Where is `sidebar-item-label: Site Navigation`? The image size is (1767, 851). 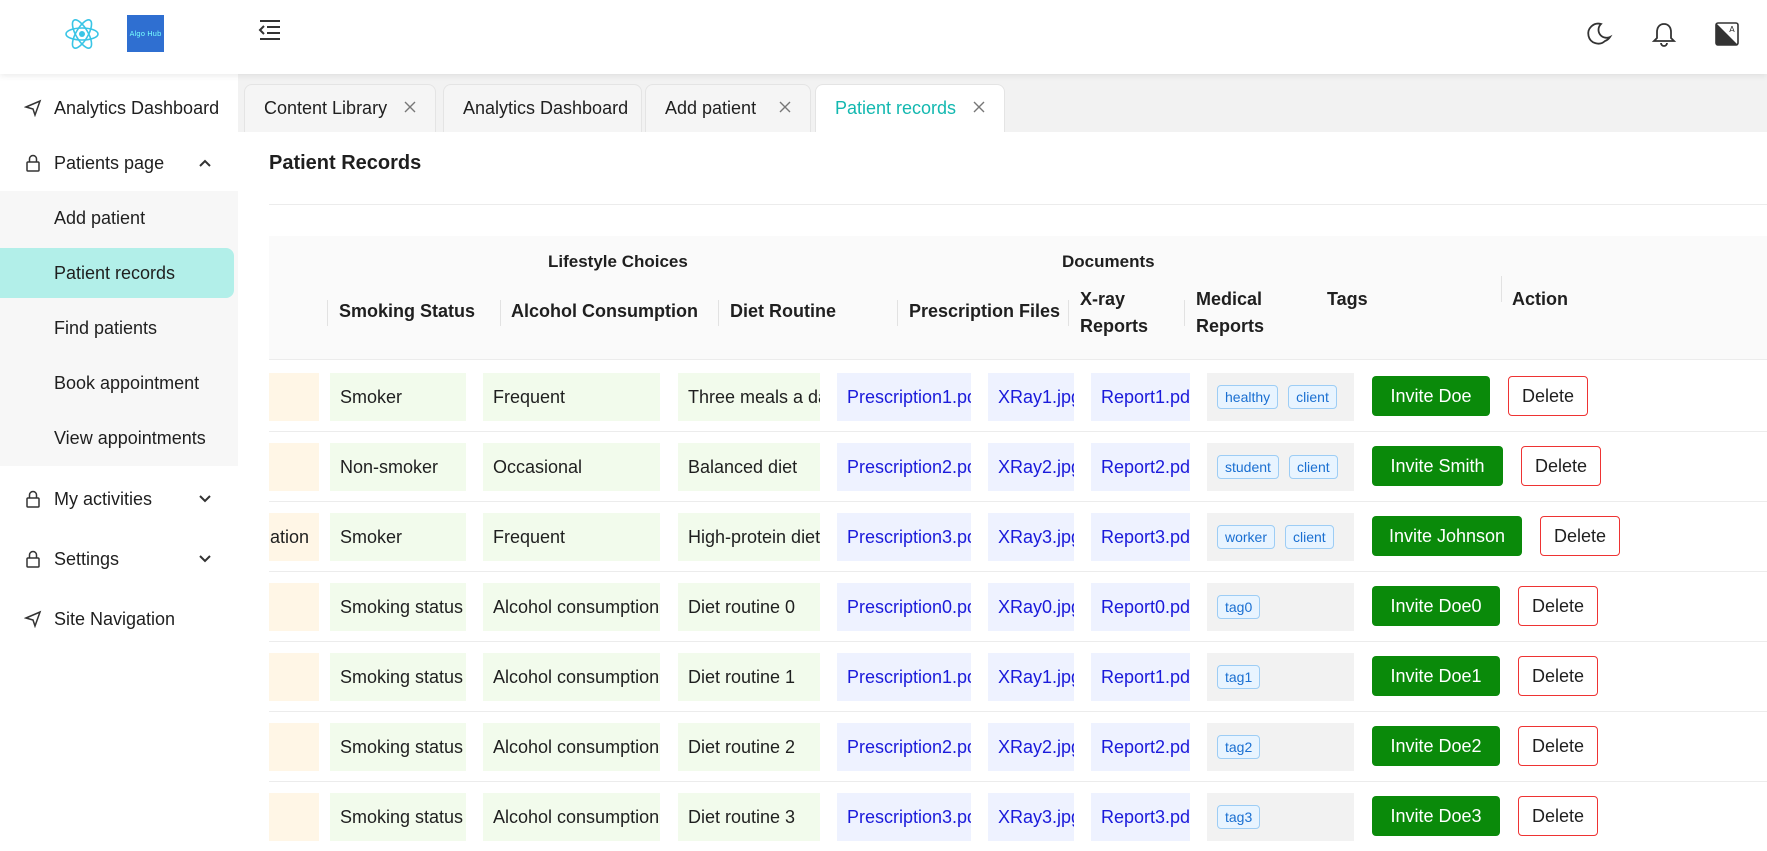
sidebar-item-label: Site Navigation is located at coordinates (115, 618).